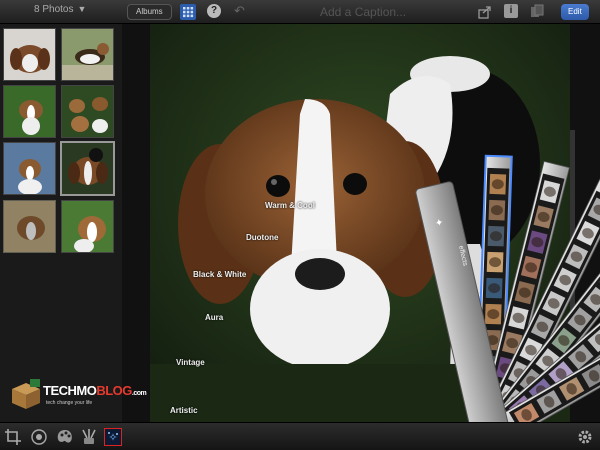 This screenshot has height=450, width=600. Describe the element at coordinates (139, 393) in the screenshot. I see `watermark-com: .com` at that location.